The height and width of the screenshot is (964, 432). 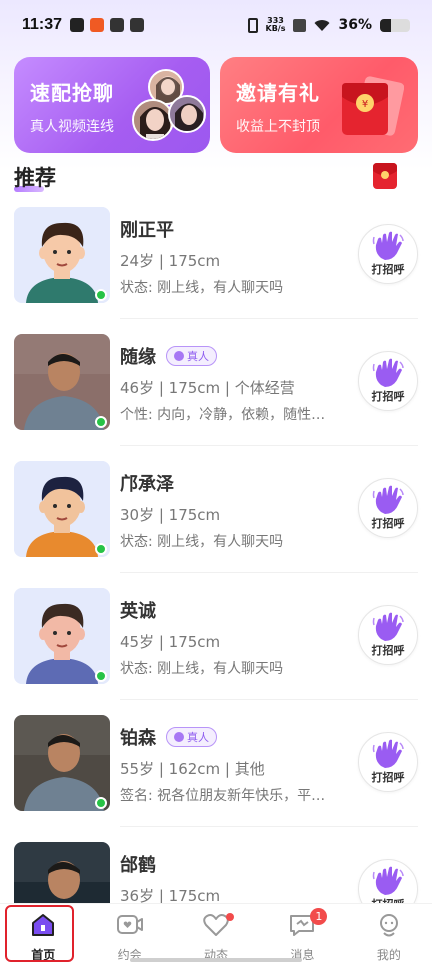 I want to click on nav-item: 1 消息, so click(x=302, y=934).